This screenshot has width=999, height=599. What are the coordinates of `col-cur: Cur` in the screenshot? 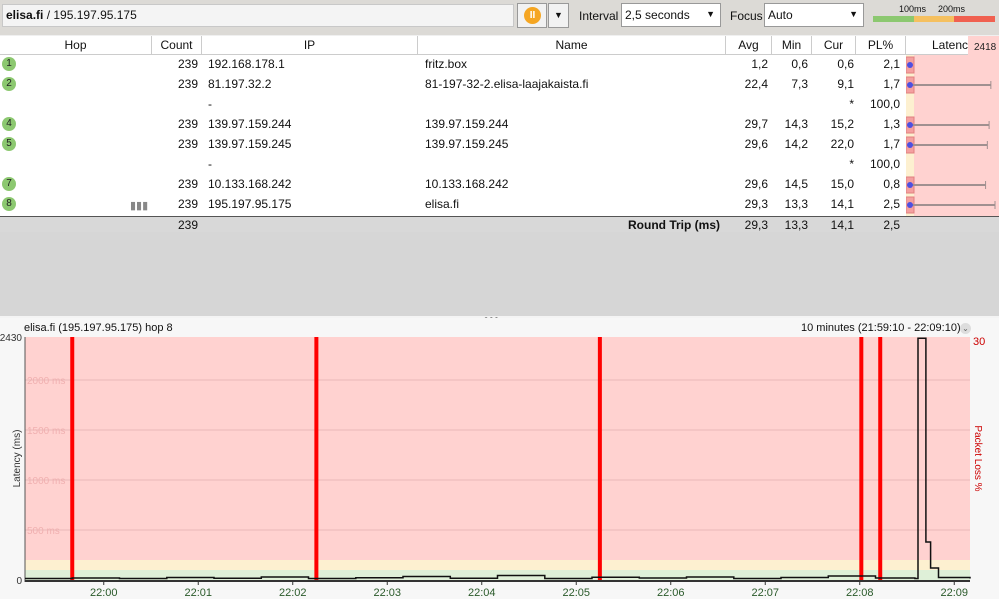 It's located at (834, 45).